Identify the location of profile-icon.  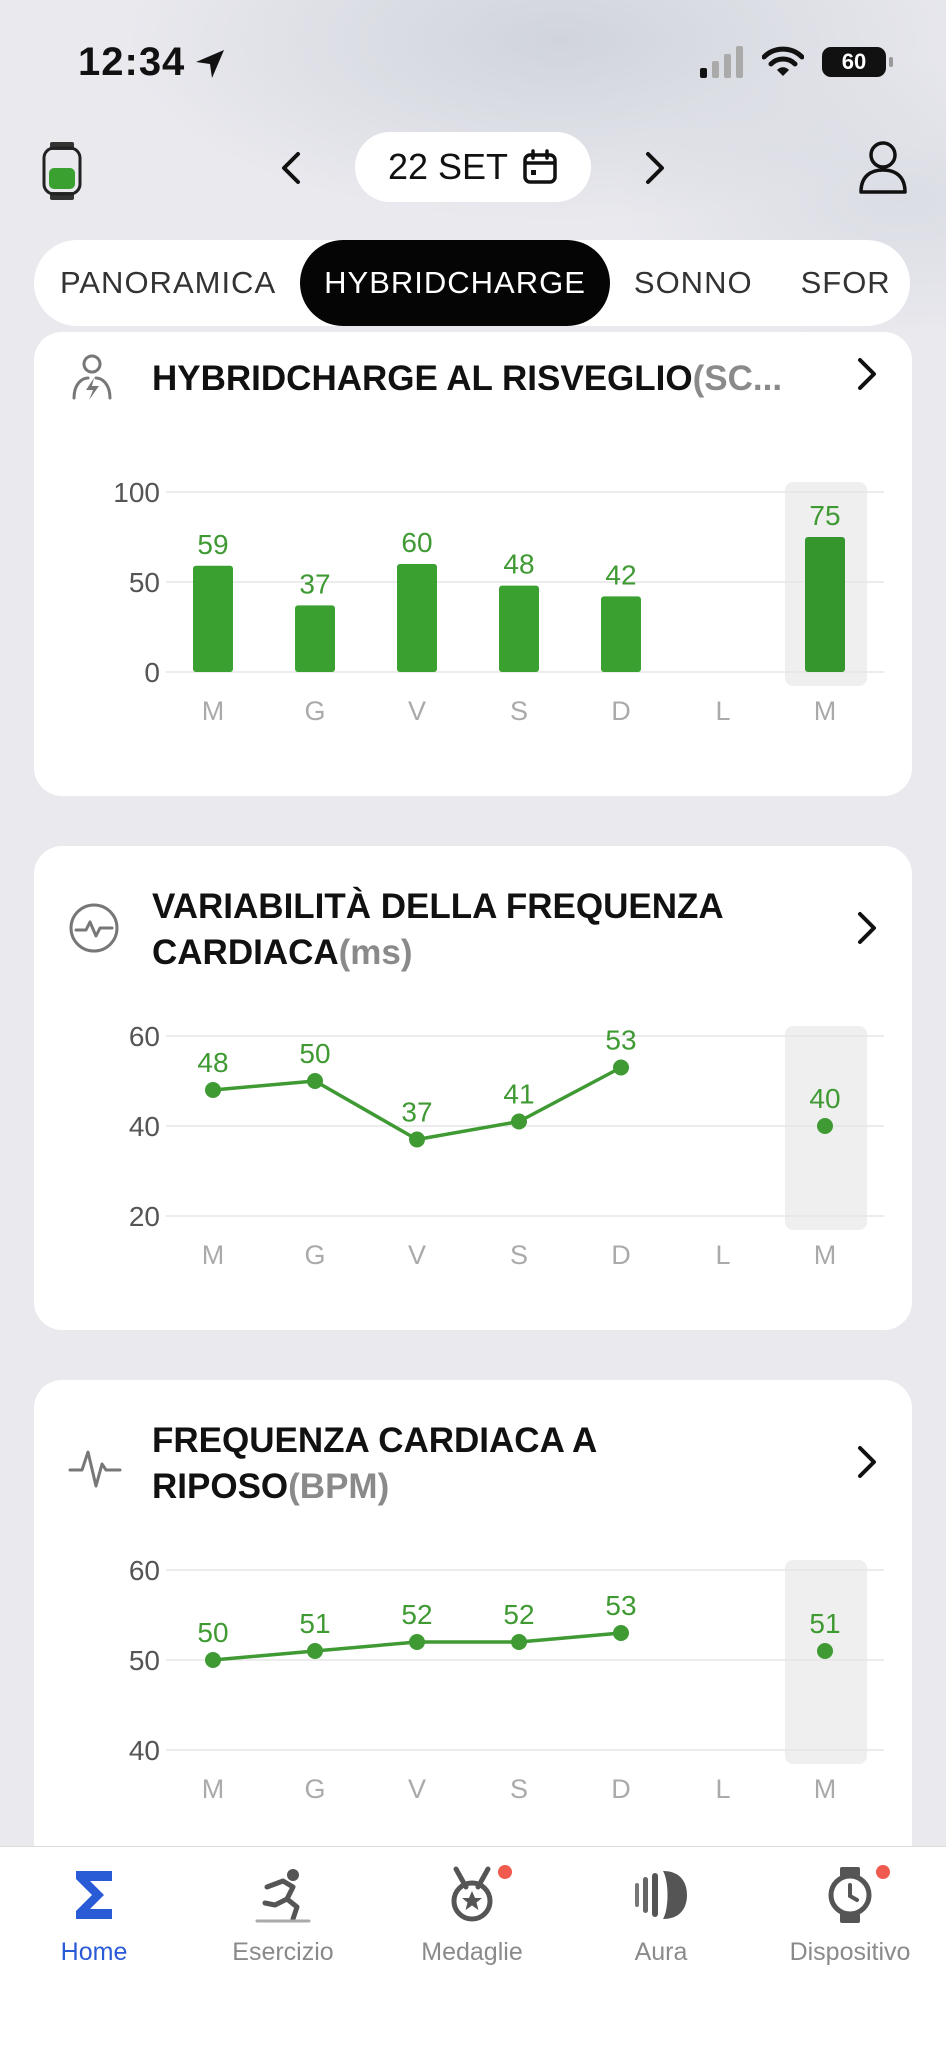
(883, 167).